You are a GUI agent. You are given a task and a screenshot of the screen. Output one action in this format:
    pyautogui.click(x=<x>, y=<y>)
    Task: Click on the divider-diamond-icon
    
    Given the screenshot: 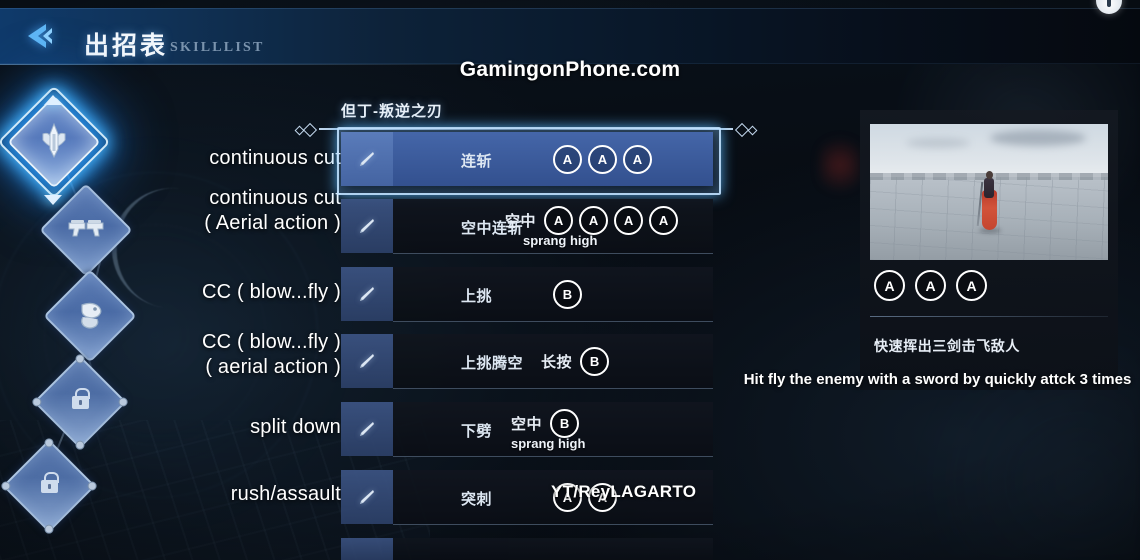 What is the action you would take?
    pyautogui.click(x=752, y=130)
    